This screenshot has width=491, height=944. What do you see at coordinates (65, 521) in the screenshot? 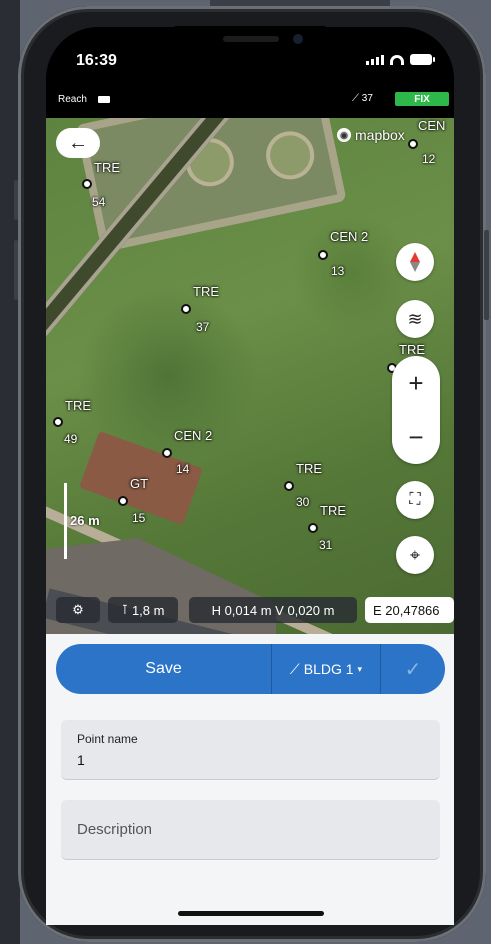
I see `map-scale-bar` at bounding box center [65, 521].